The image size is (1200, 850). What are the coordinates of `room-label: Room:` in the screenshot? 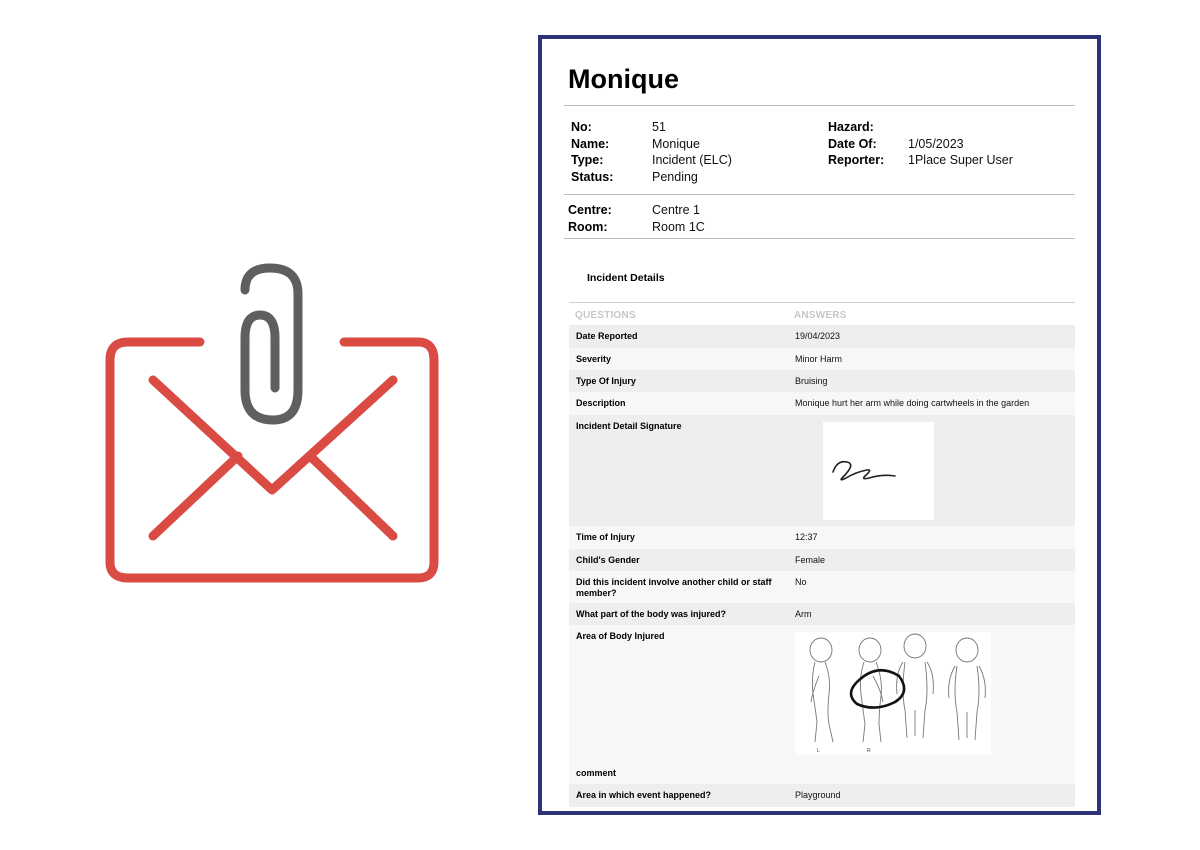 It's located at (588, 226).